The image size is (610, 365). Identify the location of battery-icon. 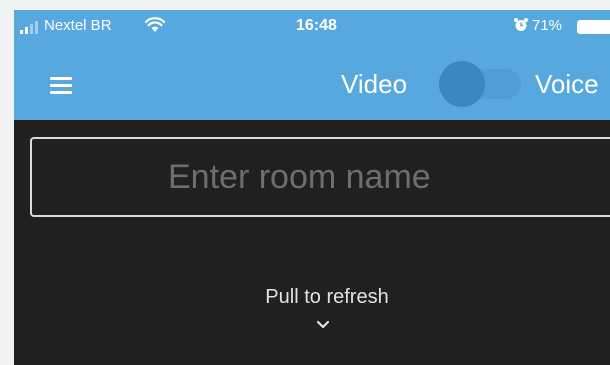
(593, 27).